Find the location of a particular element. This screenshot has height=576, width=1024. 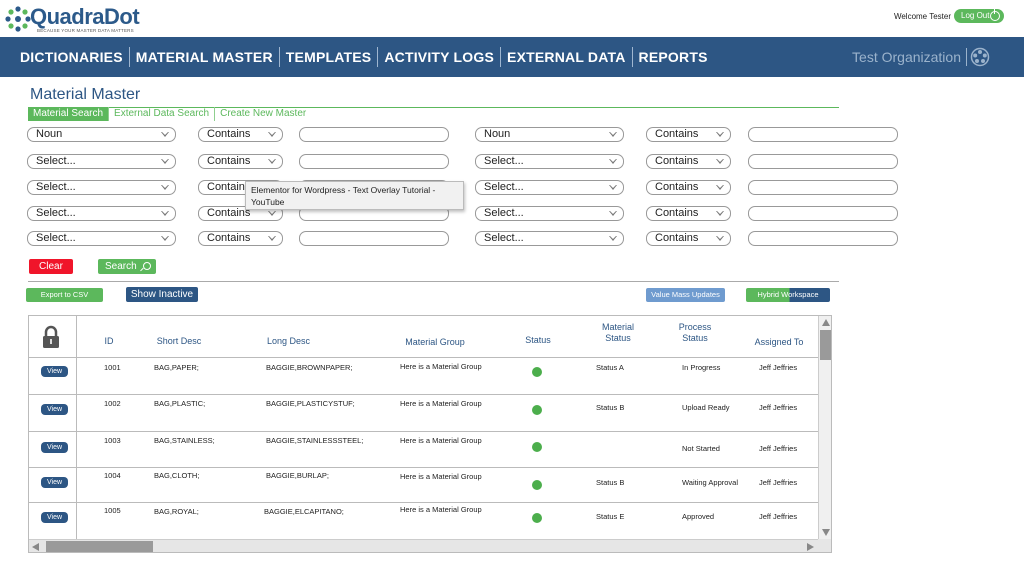

vertical-scrollbar is located at coordinates (824, 427).